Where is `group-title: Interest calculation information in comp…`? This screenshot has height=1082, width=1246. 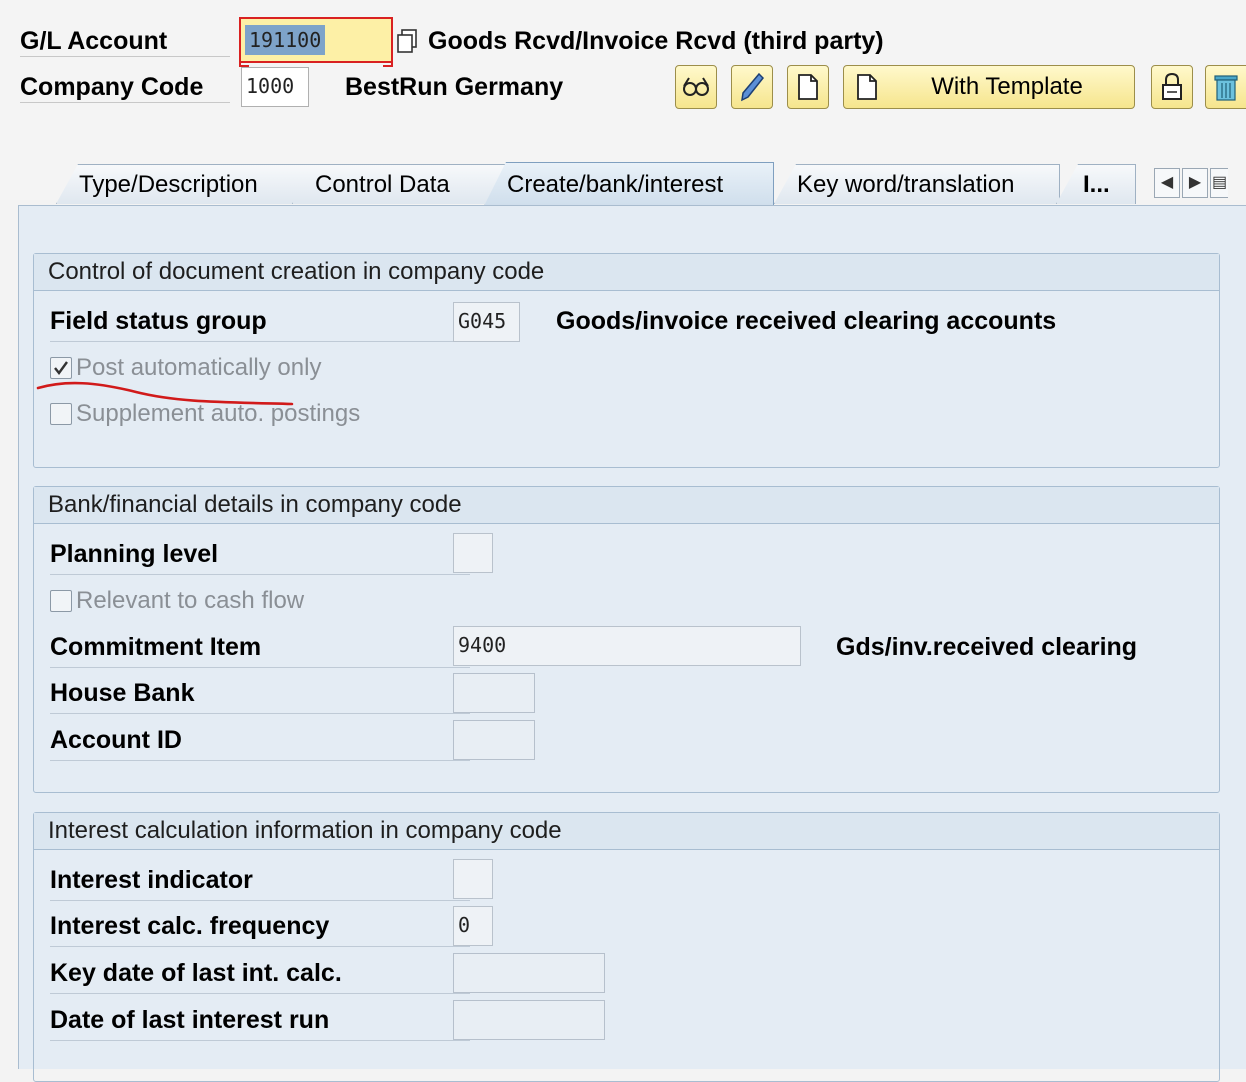 group-title: Interest calculation information in comp… is located at coordinates (626, 831).